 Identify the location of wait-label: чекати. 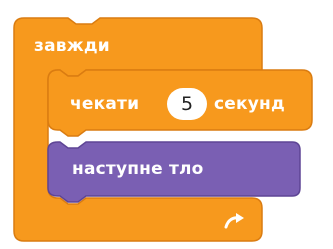
(105, 104).